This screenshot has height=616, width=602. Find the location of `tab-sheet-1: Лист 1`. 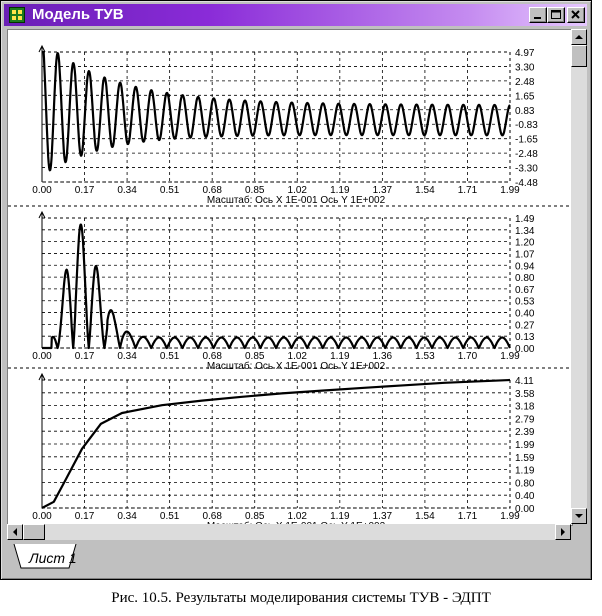

tab-sheet-1: Лист 1 is located at coordinates (45, 557).